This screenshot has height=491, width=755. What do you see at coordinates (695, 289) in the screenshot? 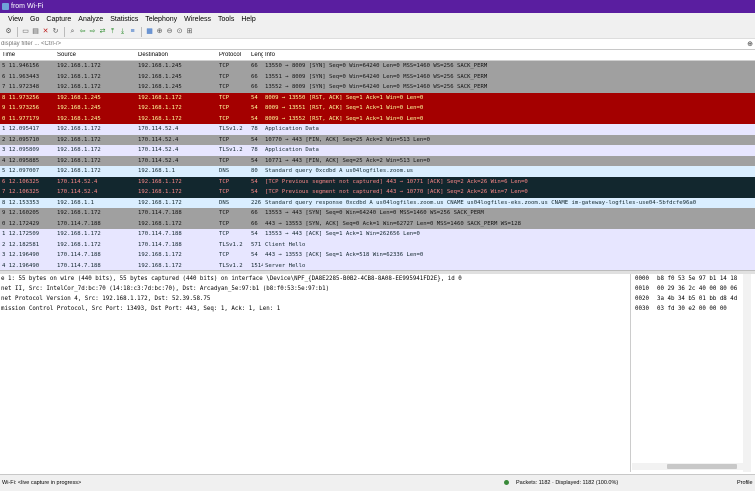
I see `bytes-line: 0010 00 29 36 2c 40 00 80 06` at bounding box center [695, 289].